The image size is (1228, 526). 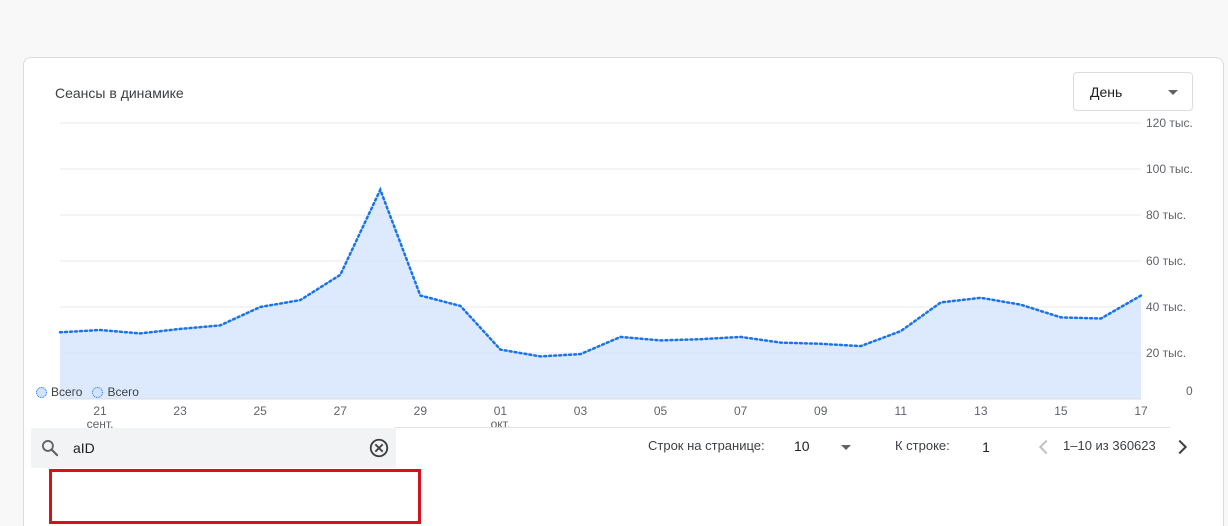 What do you see at coordinates (581, 411) in the screenshot?
I see `x-tick-label: 03` at bounding box center [581, 411].